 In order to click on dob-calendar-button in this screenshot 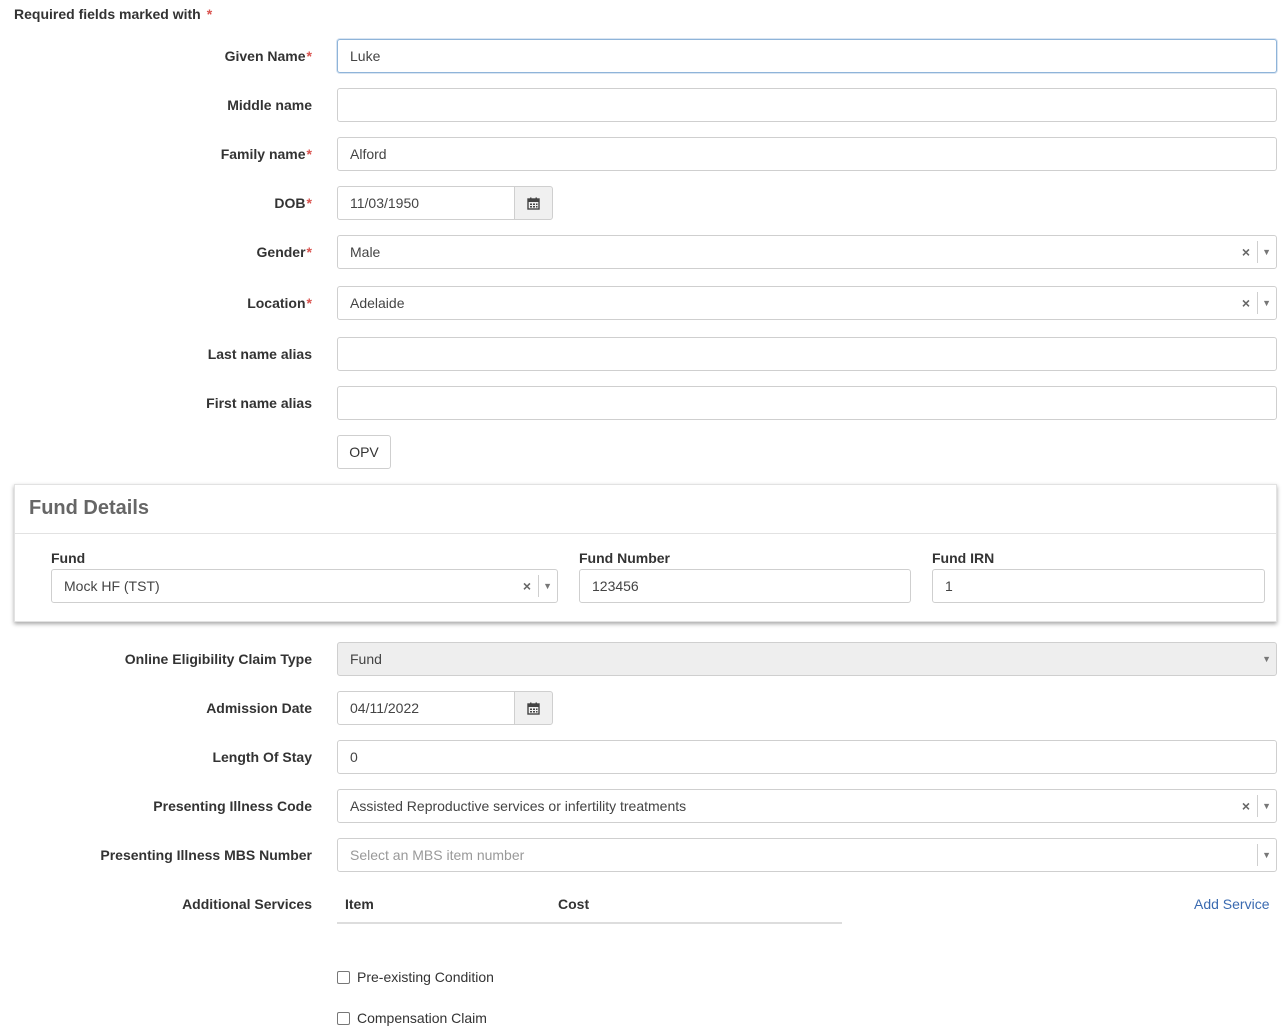, I will do `click(533, 203)`.